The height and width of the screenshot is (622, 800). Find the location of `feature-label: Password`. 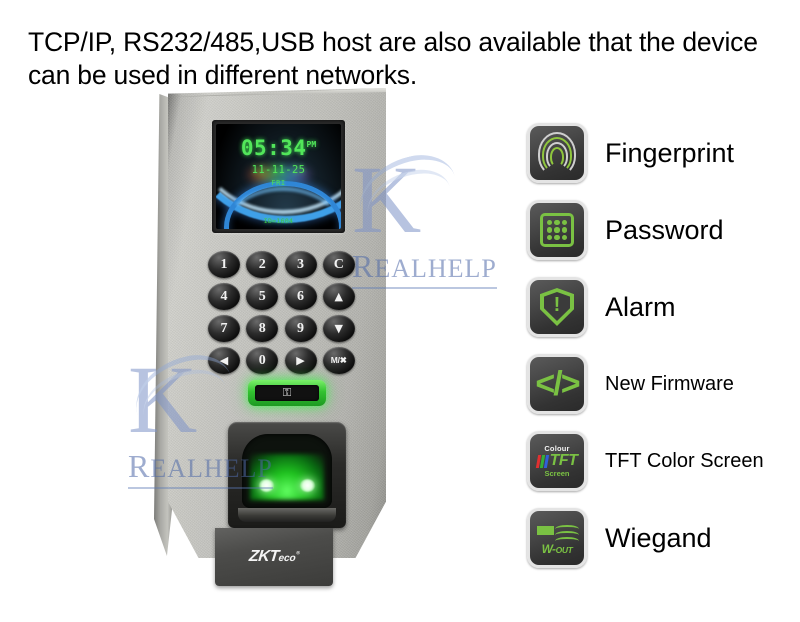

feature-label: Password is located at coordinates (664, 229).